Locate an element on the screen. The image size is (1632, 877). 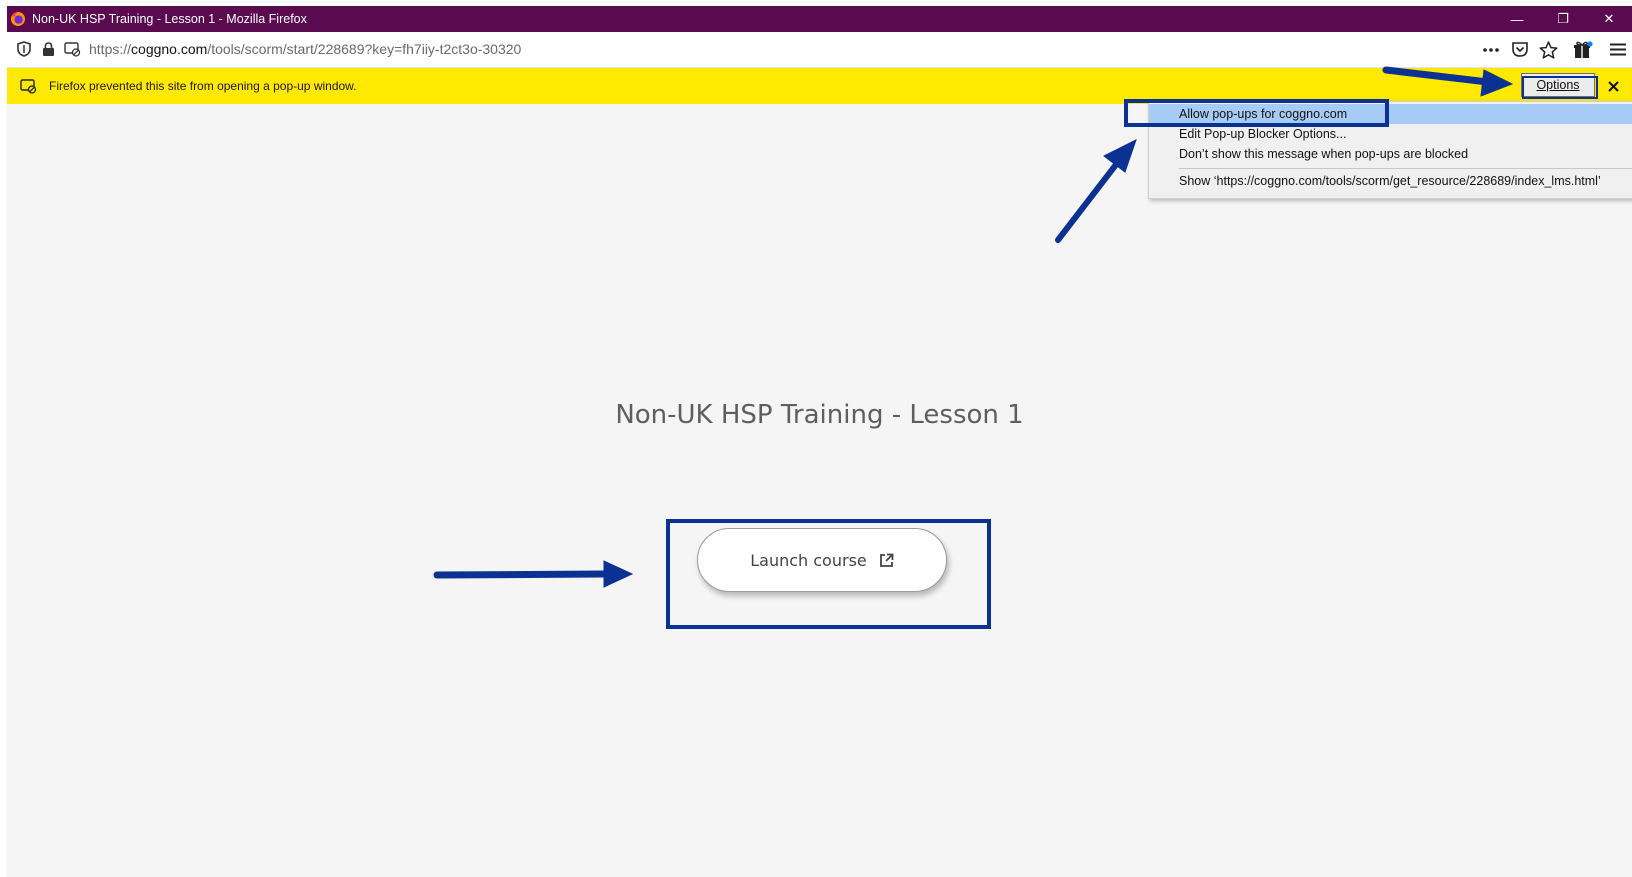
arrow-to-allow-popups is located at coordinates (1088, 201).